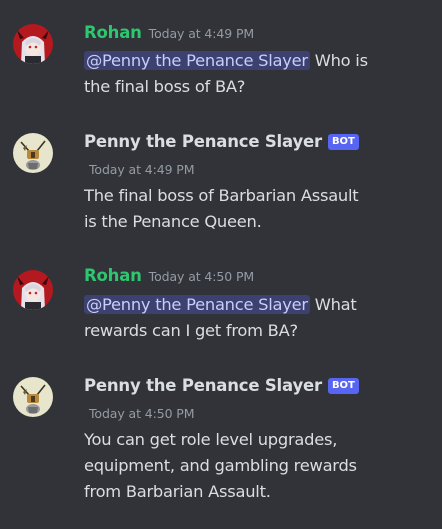 This screenshot has width=442, height=529. I want to click on message-text: What, so click(333, 304).